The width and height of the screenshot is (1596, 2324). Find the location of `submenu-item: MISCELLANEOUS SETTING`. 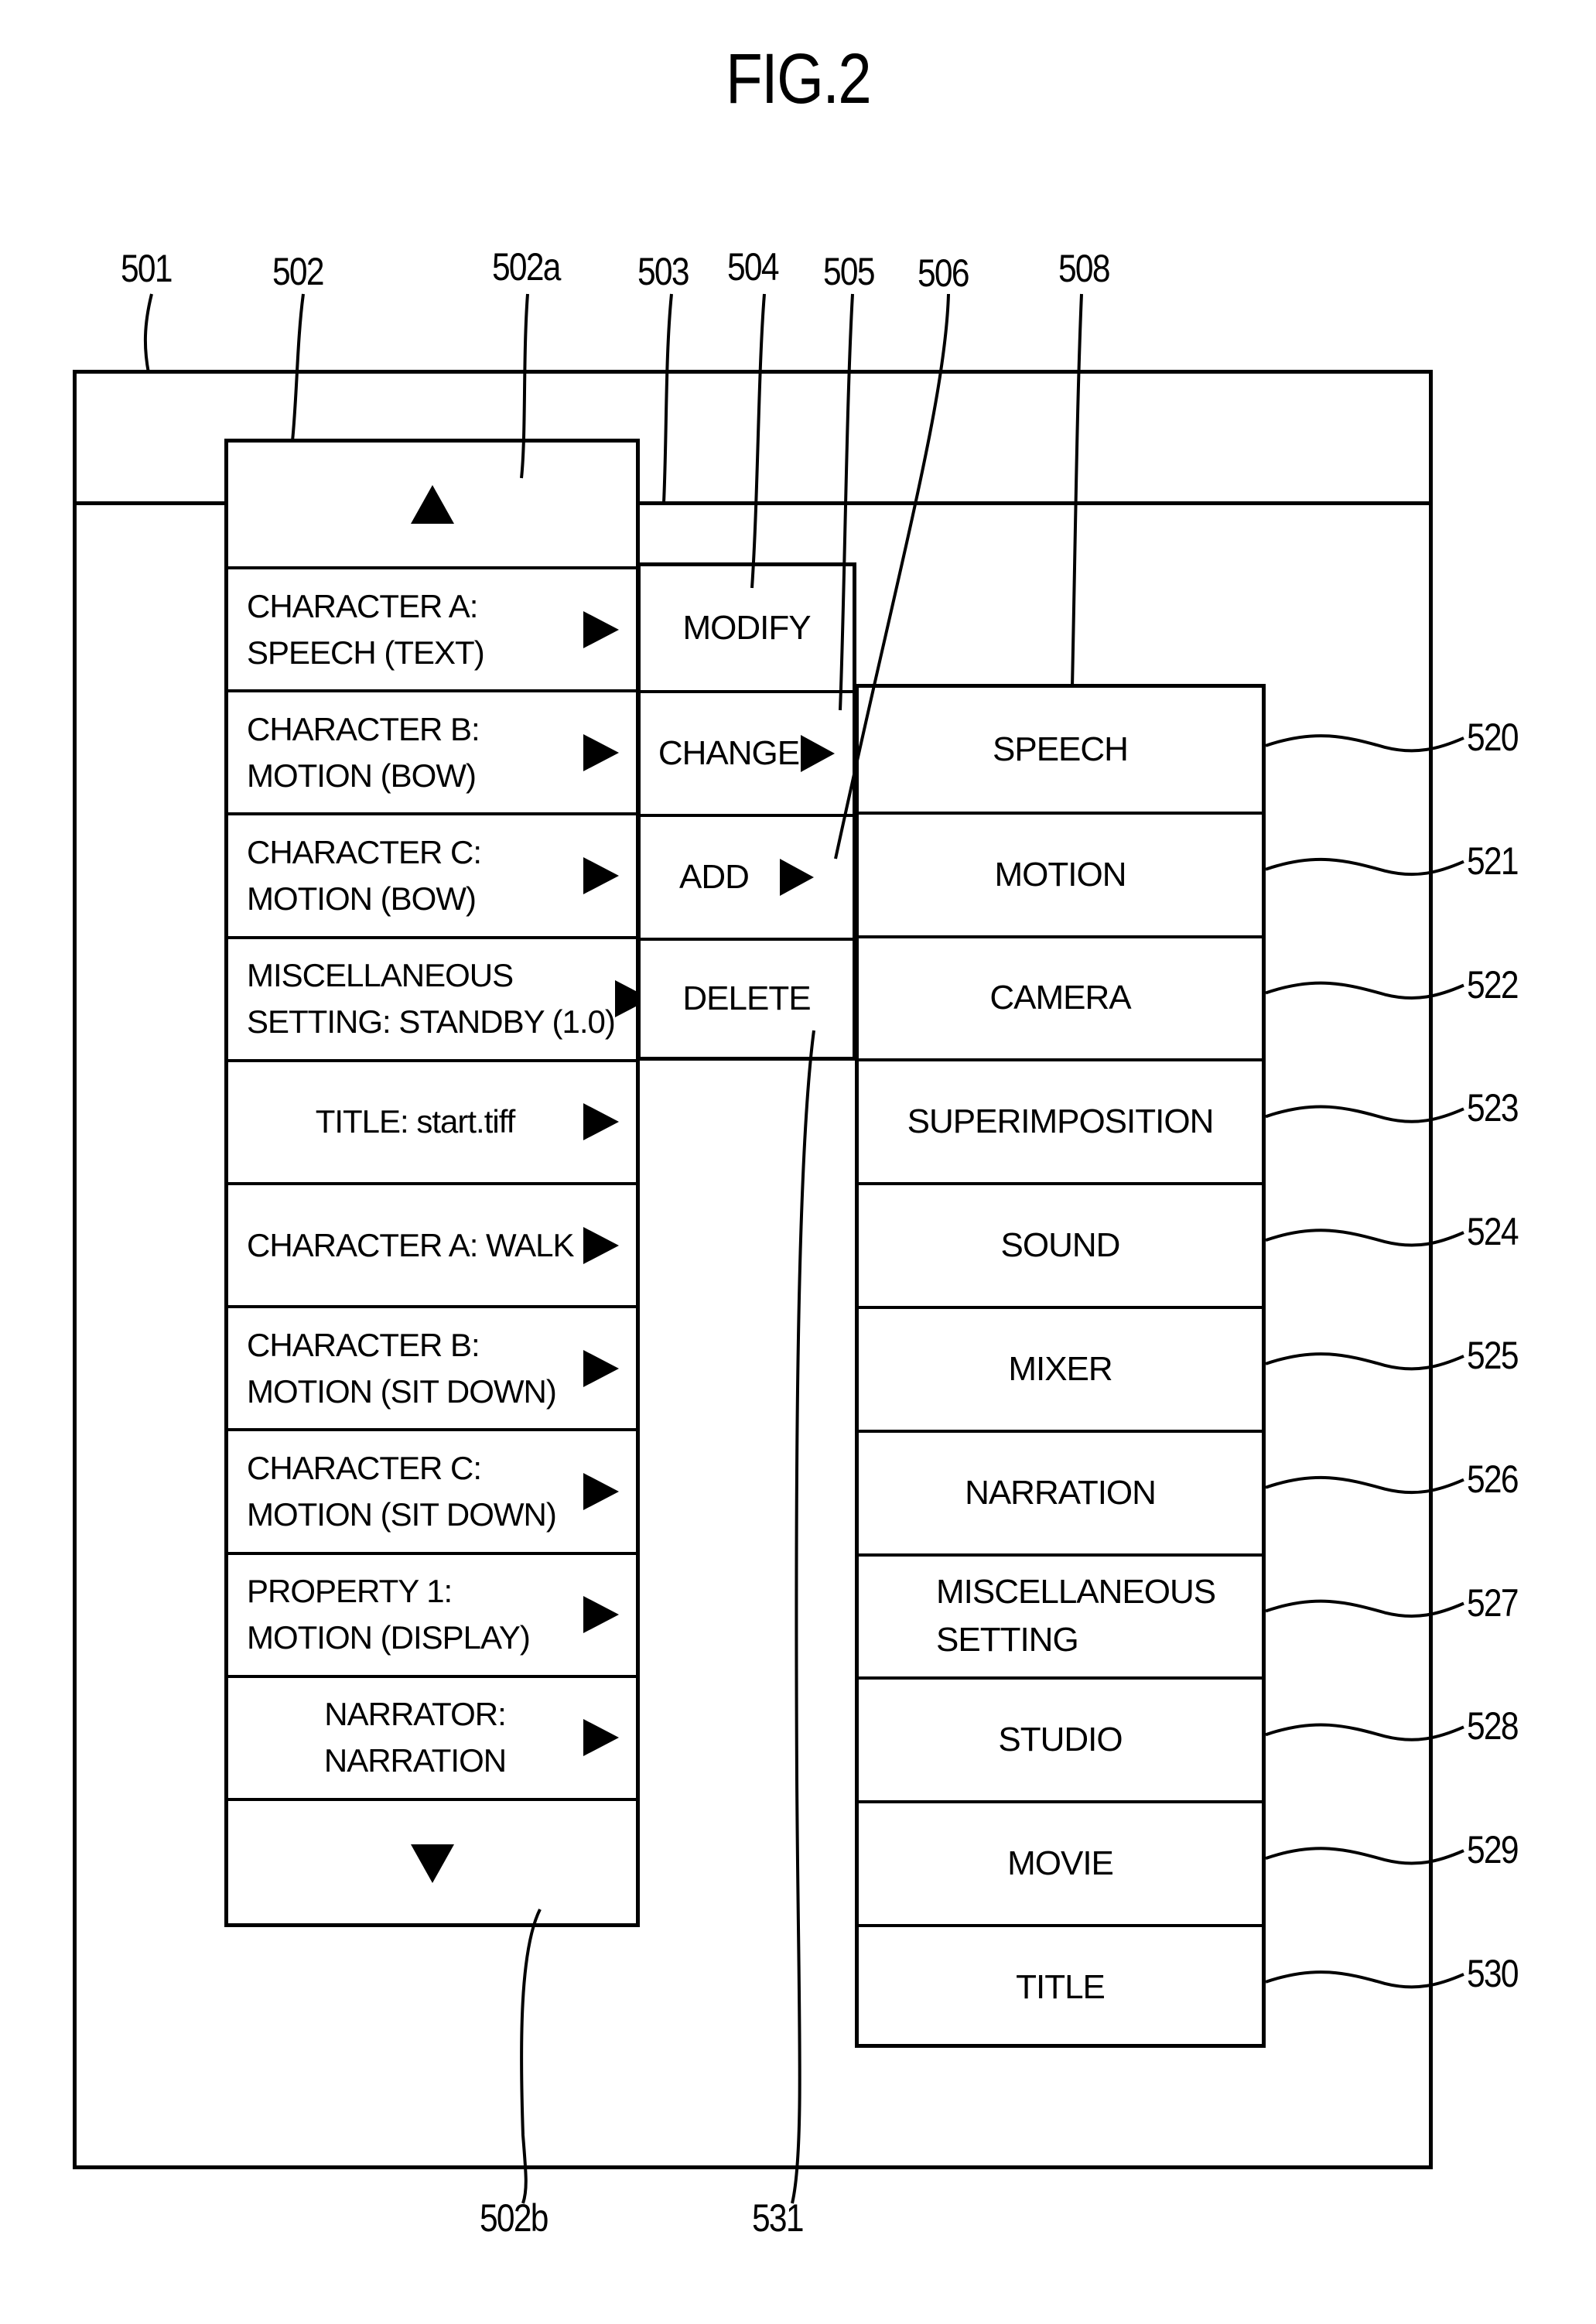

submenu-item: MISCELLANEOUS SETTING is located at coordinates (1060, 1615).